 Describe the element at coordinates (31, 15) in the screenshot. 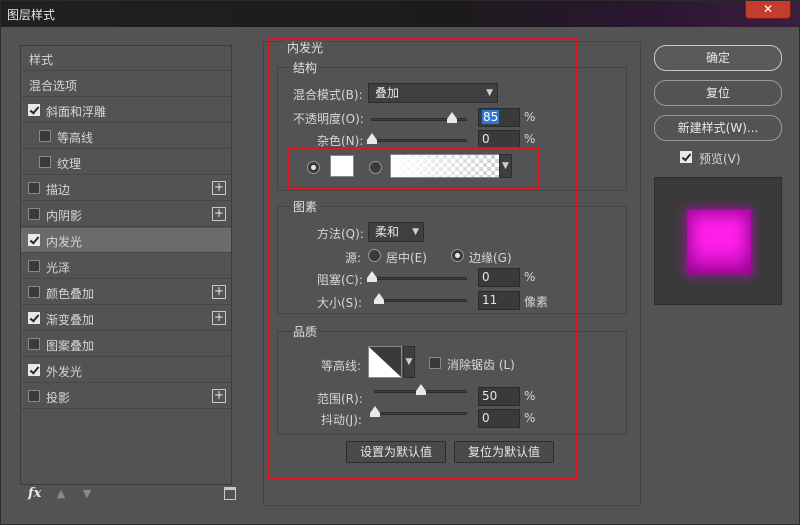

I see `dialog-title: 图层样式` at that location.